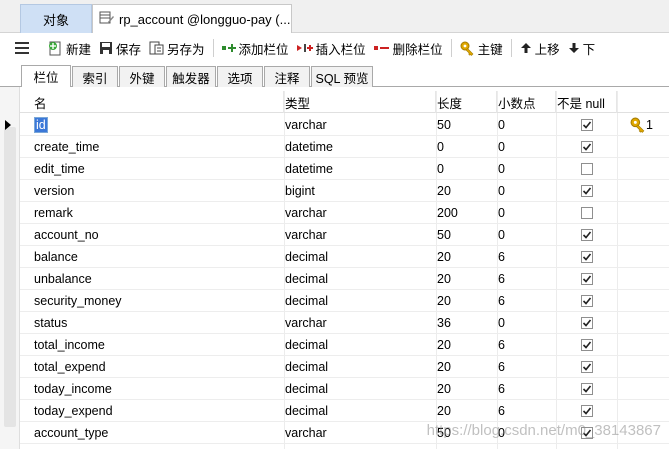 The height and width of the screenshot is (449, 669). What do you see at coordinates (46, 76) in the screenshot?
I see `tab-fields: 栏位` at bounding box center [46, 76].